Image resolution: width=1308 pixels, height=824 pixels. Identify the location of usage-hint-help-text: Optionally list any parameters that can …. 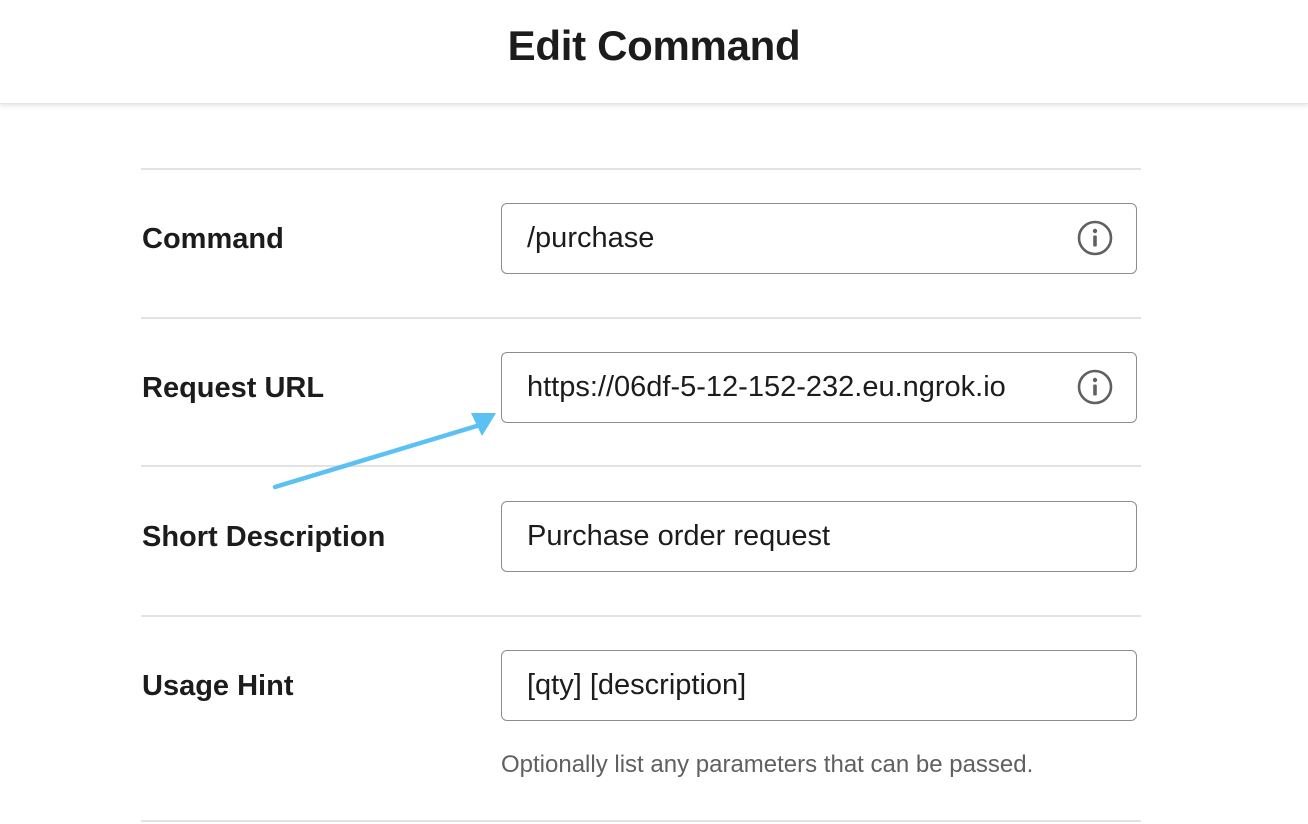
(767, 764).